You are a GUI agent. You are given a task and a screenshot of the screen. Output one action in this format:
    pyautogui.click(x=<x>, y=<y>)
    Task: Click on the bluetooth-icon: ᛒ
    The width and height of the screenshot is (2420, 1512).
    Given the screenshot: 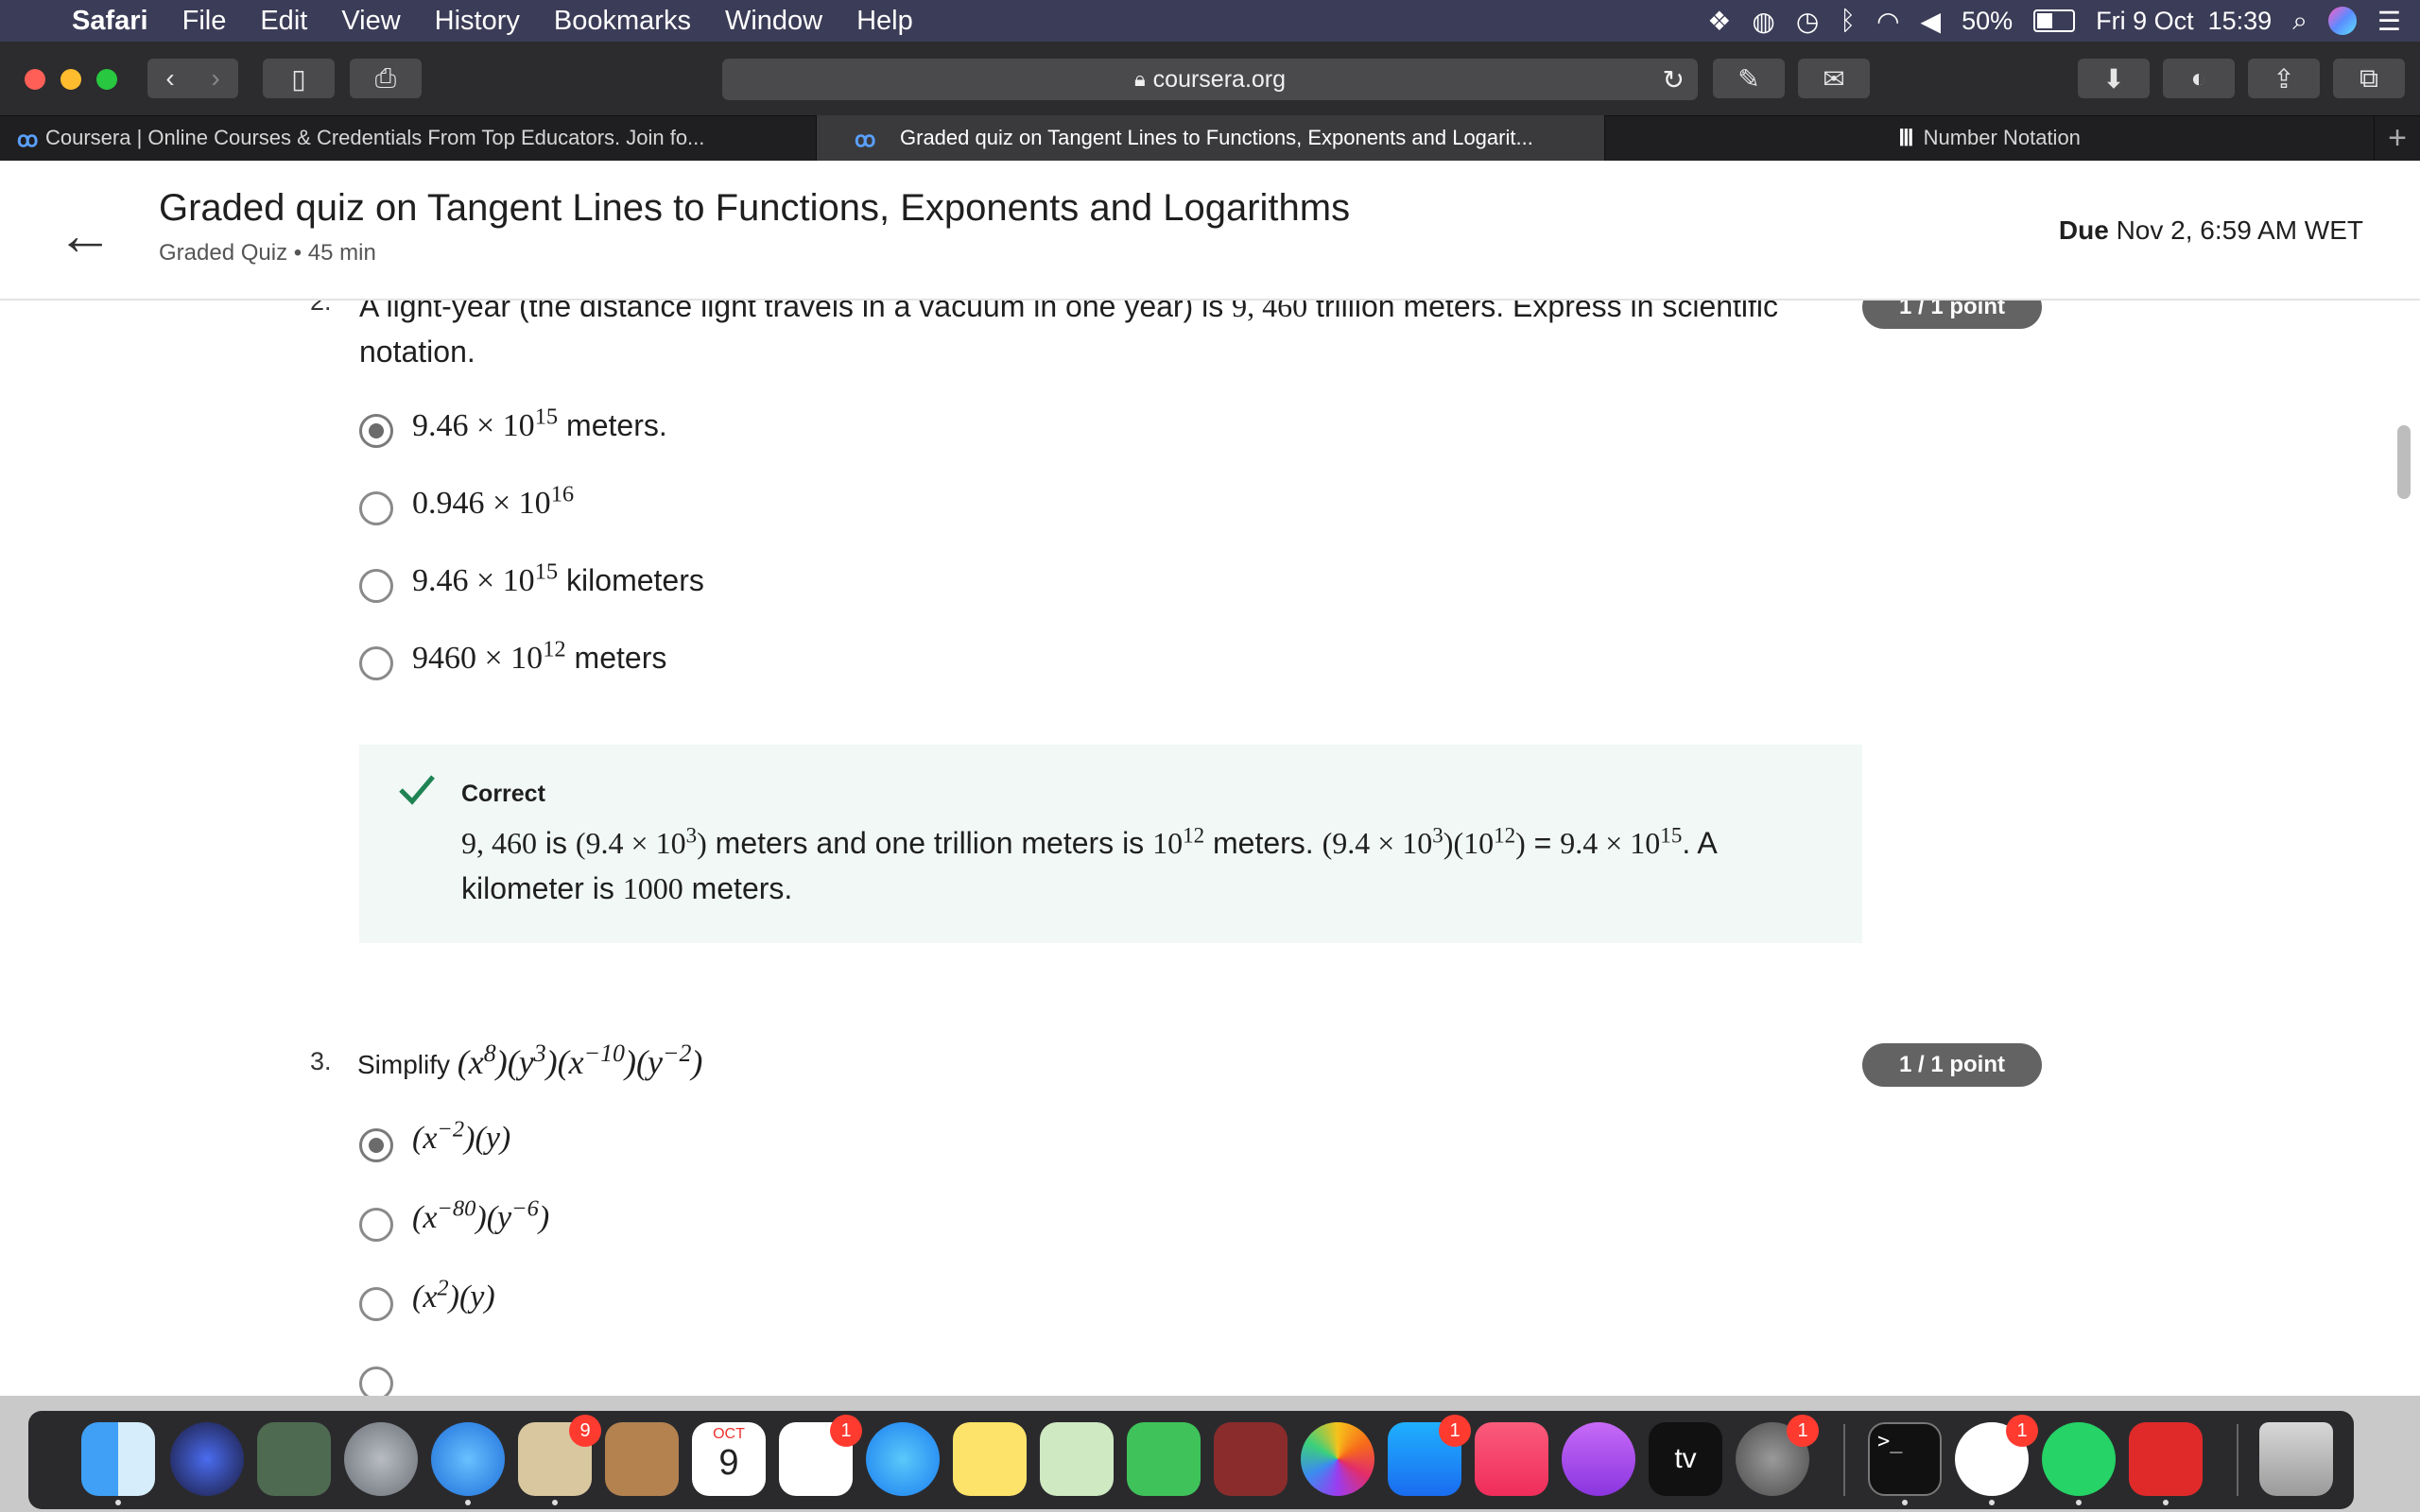 What is the action you would take?
    pyautogui.click(x=1848, y=21)
    